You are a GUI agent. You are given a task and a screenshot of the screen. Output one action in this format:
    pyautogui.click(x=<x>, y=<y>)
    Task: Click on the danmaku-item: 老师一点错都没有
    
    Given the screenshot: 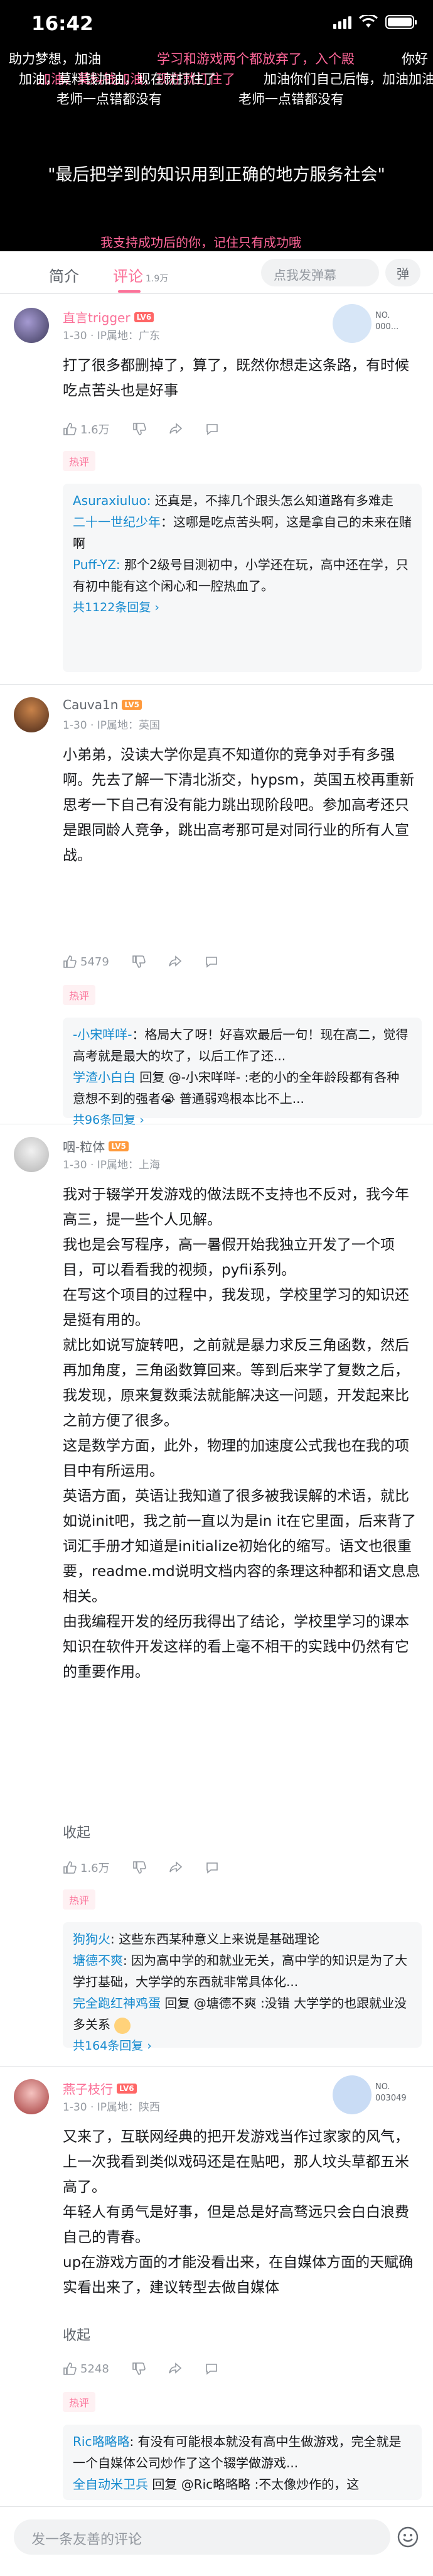 What is the action you would take?
    pyautogui.click(x=291, y=99)
    